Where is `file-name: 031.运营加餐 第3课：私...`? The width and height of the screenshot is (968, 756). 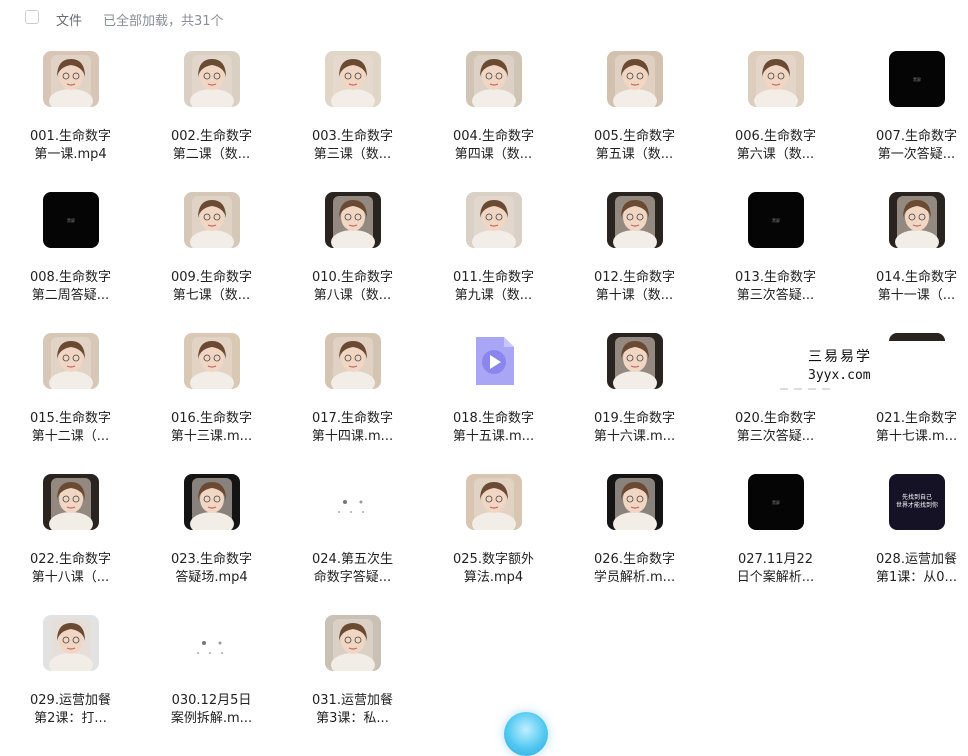 file-name: 031.运营加餐 第3课：私... is located at coordinates (352, 710).